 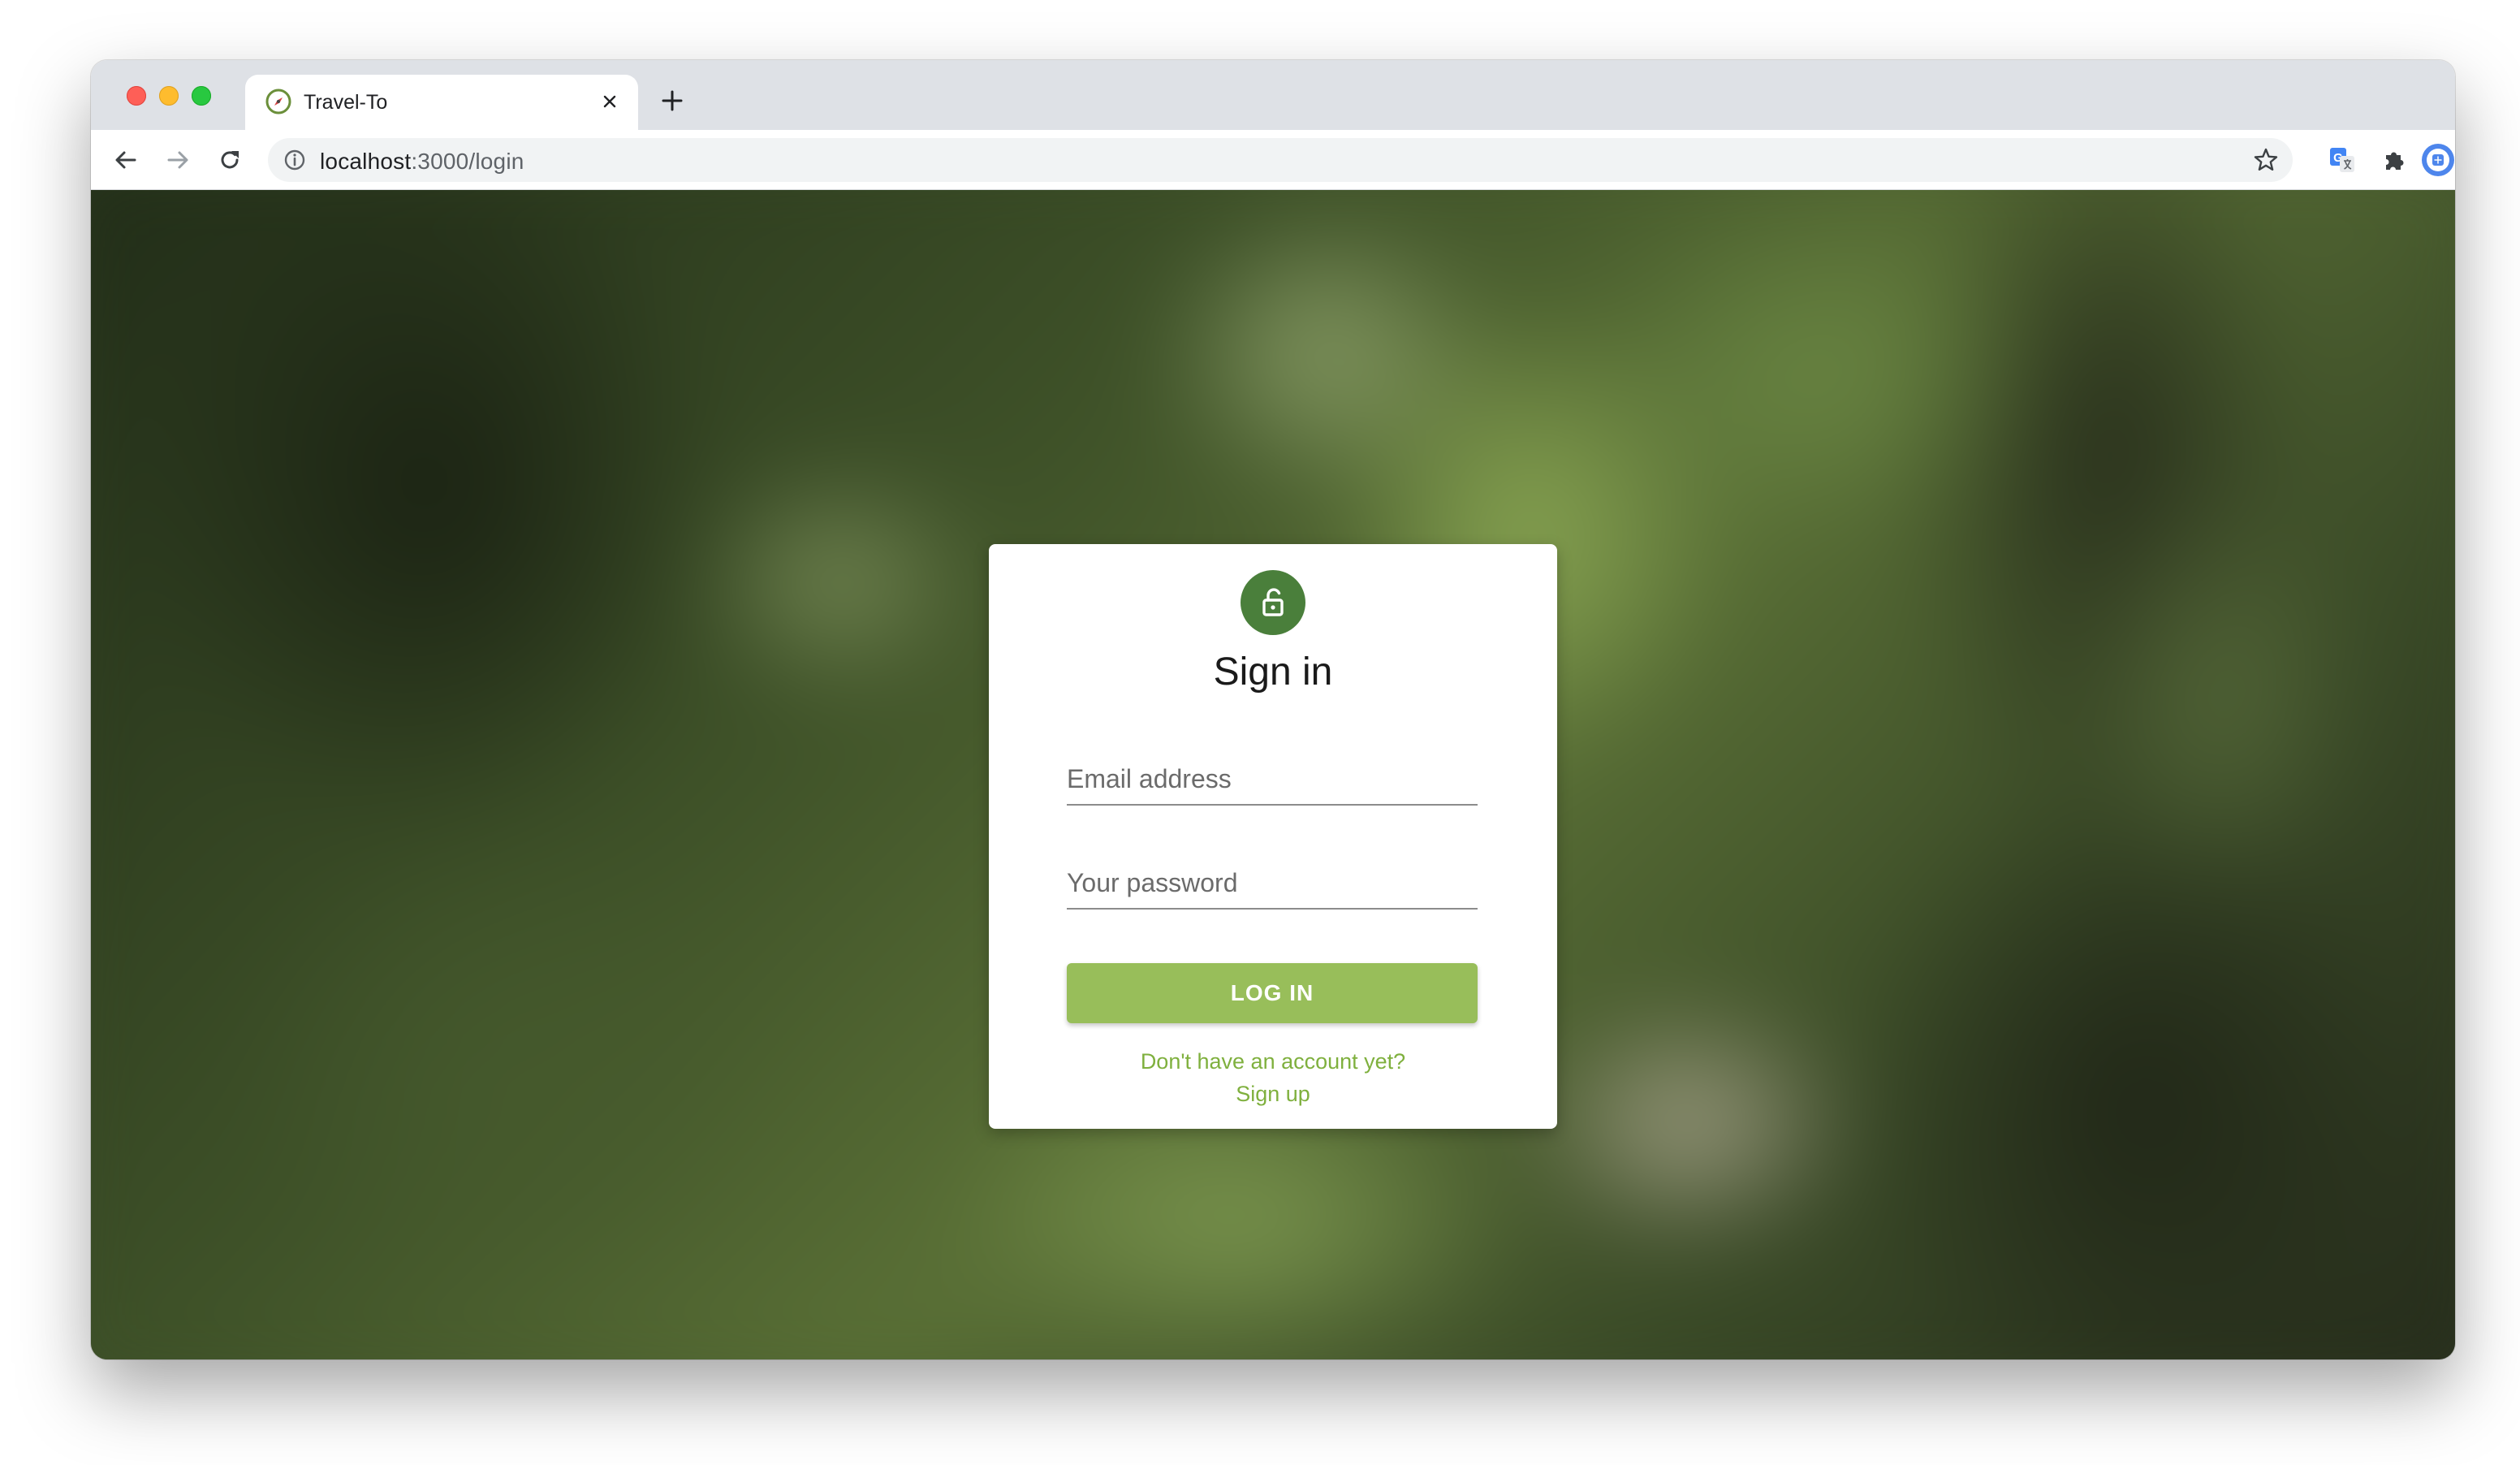 What do you see at coordinates (2342, 160) in the screenshot?
I see `translate-icon: G` at bounding box center [2342, 160].